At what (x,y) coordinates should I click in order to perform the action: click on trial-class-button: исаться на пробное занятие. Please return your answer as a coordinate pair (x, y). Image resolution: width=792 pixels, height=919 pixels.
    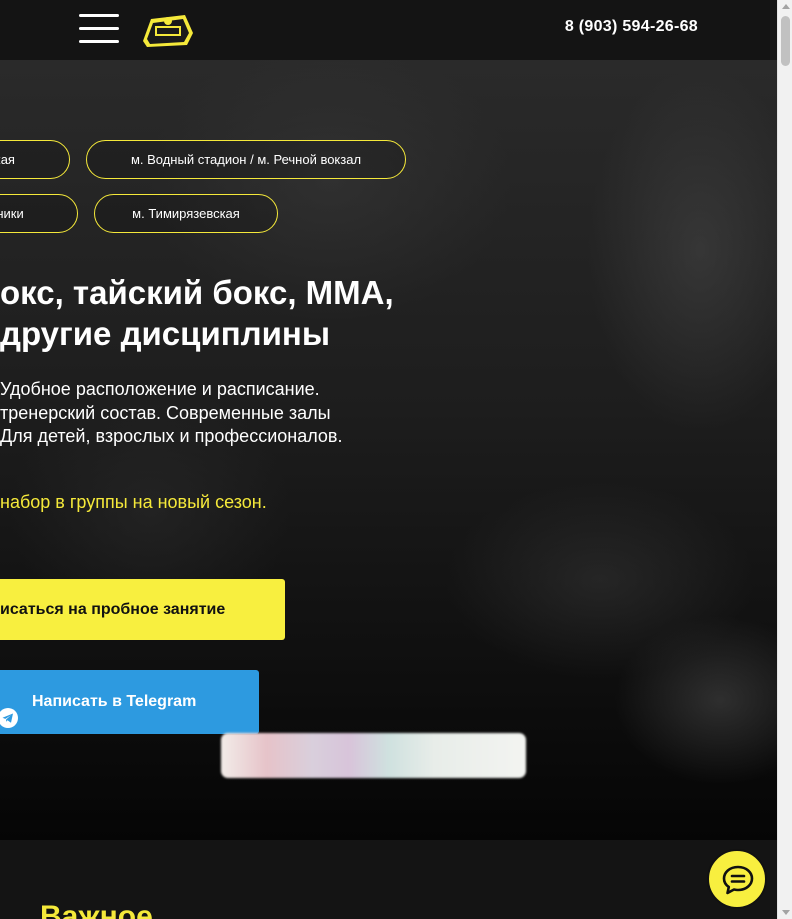
    Looking at the image, I should click on (142, 609).